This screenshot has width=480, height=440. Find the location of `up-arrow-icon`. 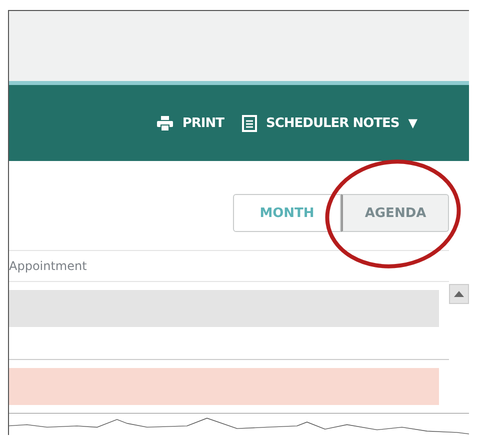

up-arrow-icon is located at coordinates (459, 294).